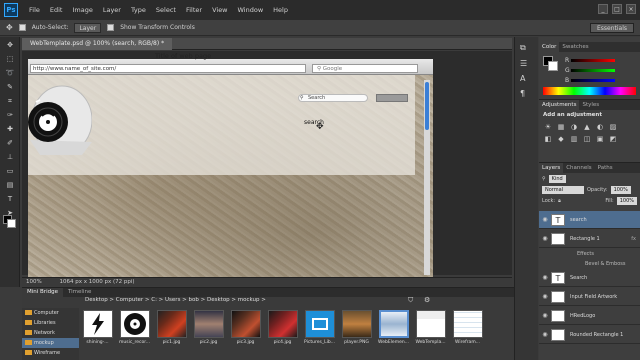 Image resolution: width=640 pixels, height=360 pixels. I want to click on tab-mini-bridge: Mini Bridge, so click(42, 292).